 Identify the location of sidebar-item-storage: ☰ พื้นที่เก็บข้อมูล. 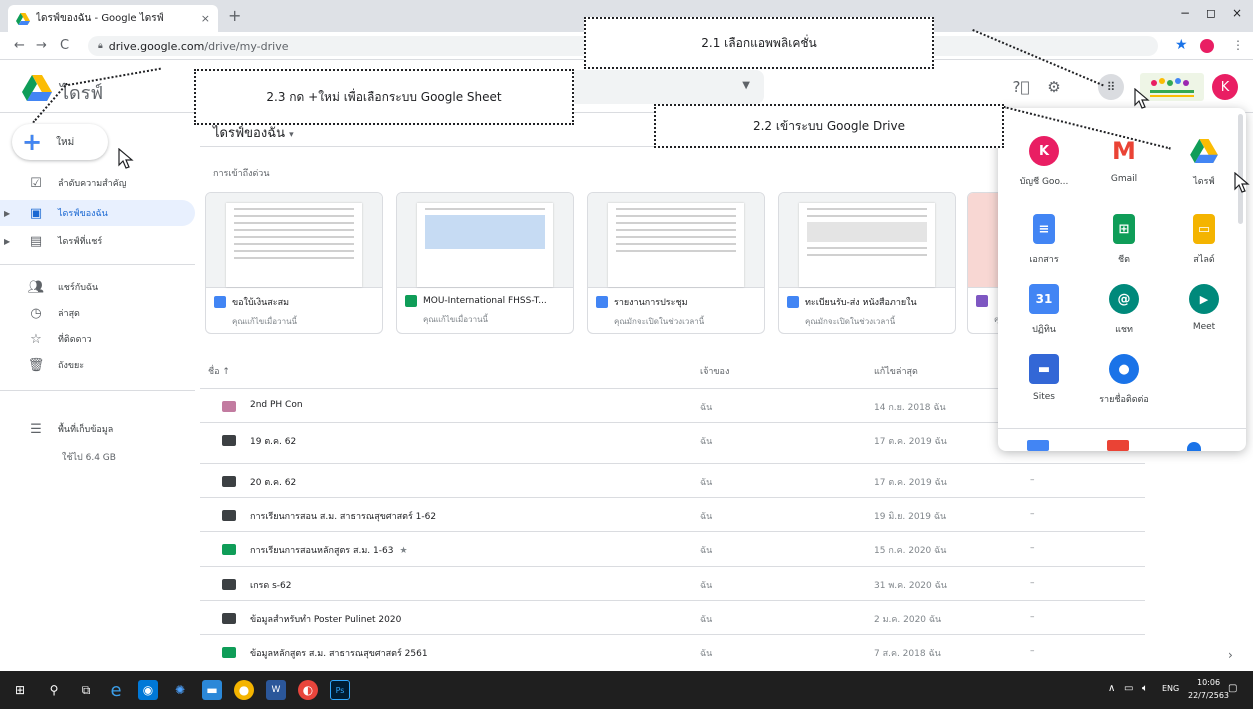
(97, 429).